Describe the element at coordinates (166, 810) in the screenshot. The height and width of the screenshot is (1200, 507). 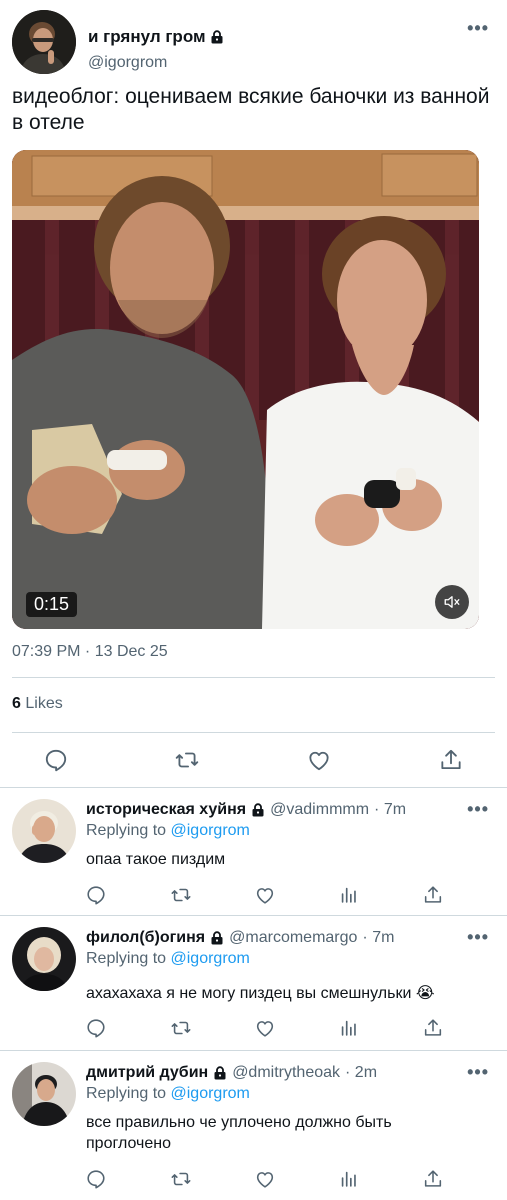
I see `reply-author-name: историческая хуйня` at that location.